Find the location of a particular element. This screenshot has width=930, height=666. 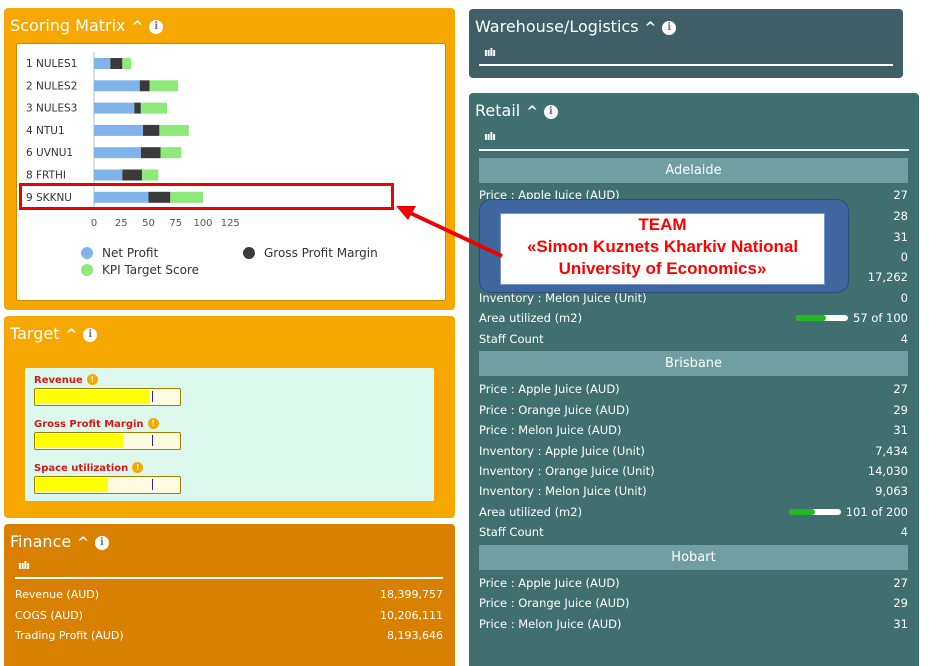

scoring-matrix-header: Scoring Matrix ^ i is located at coordinates (87, 25).